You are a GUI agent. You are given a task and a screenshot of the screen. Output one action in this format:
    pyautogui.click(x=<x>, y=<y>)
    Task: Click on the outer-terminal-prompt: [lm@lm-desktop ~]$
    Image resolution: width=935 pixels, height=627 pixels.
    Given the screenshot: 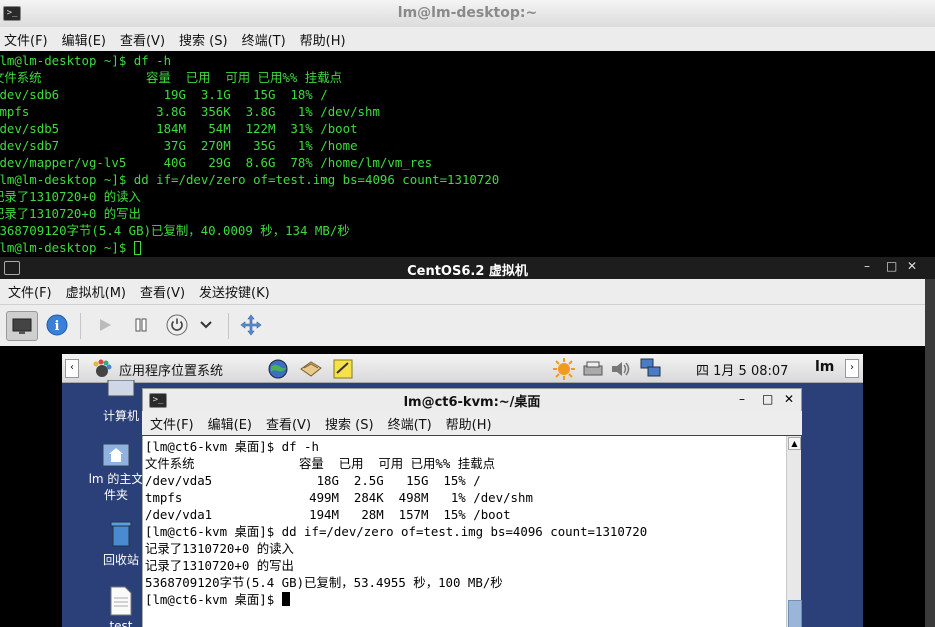 What is the action you would take?
    pyautogui.click(x=67, y=247)
    